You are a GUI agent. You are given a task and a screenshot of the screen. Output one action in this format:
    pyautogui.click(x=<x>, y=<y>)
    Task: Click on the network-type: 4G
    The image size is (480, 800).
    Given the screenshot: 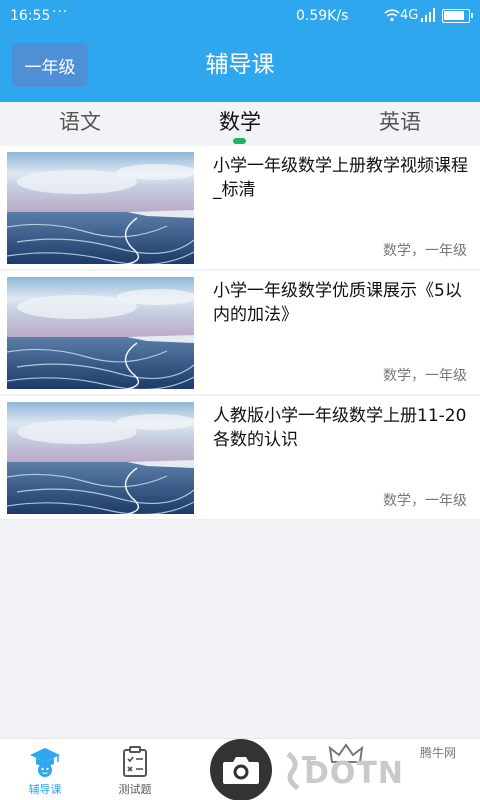 What is the action you would take?
    pyautogui.click(x=409, y=15)
    